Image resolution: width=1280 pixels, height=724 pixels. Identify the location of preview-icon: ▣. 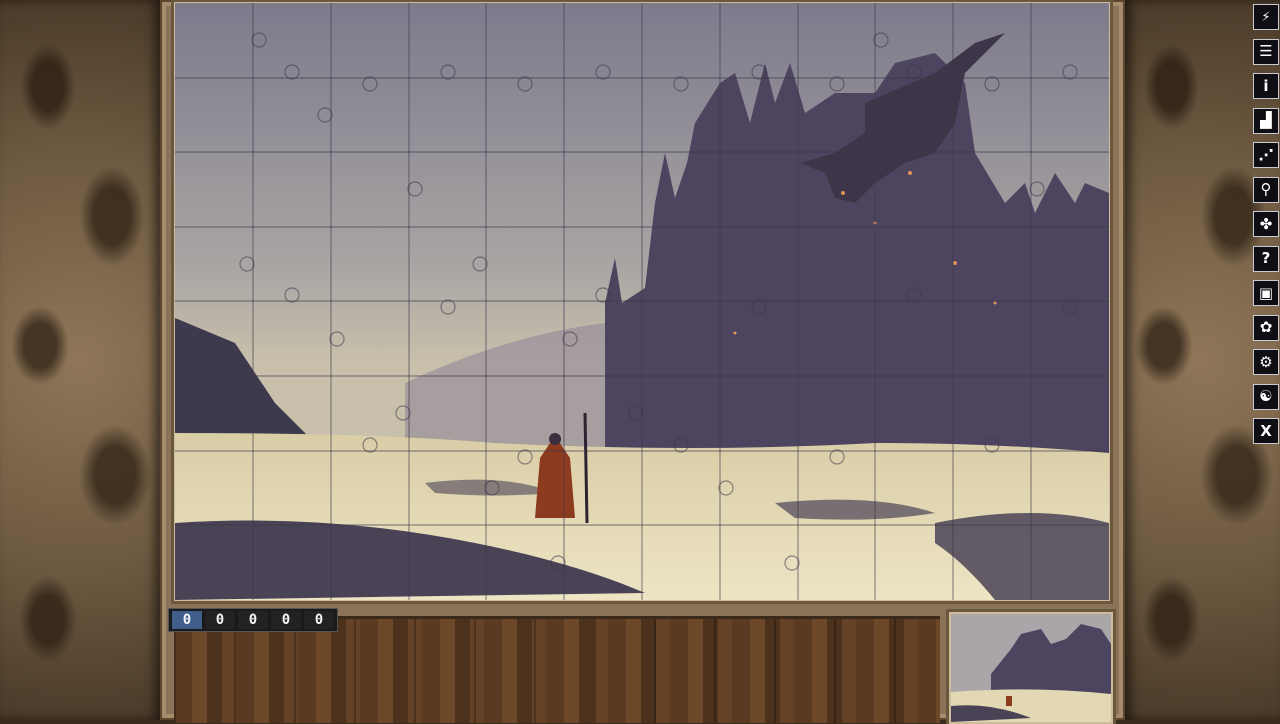
(1266, 293).